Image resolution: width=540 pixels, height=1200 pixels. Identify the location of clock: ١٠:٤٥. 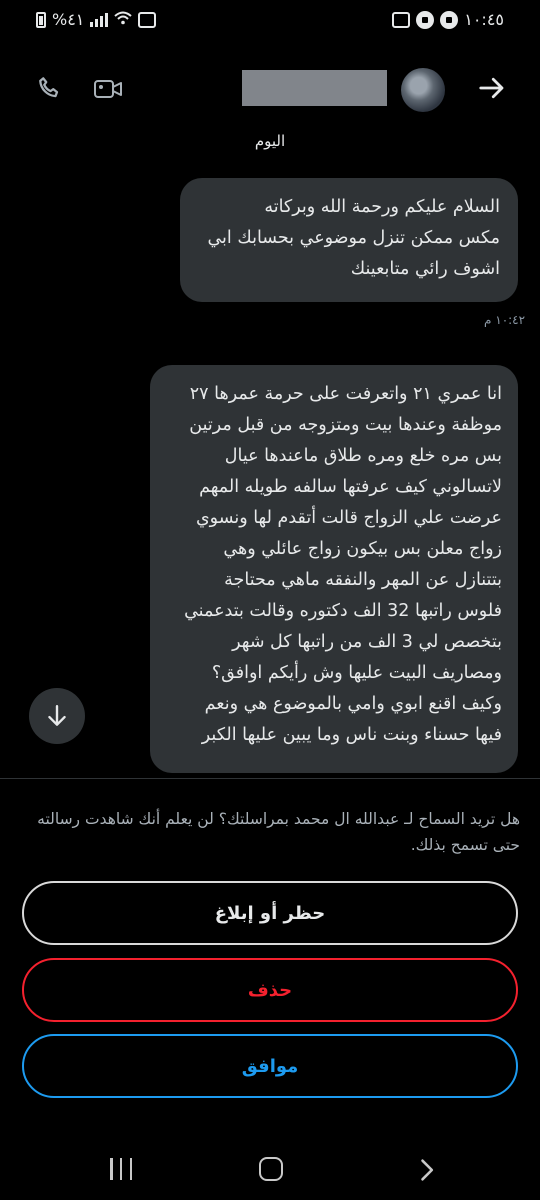
(484, 19).